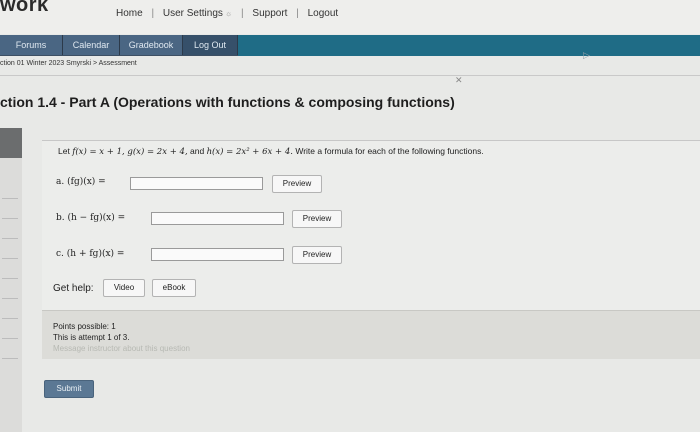 This screenshot has width=700, height=432. What do you see at coordinates (95, 254) in the screenshot?
I see `part-expression: (h + fg)(x) =` at bounding box center [95, 254].